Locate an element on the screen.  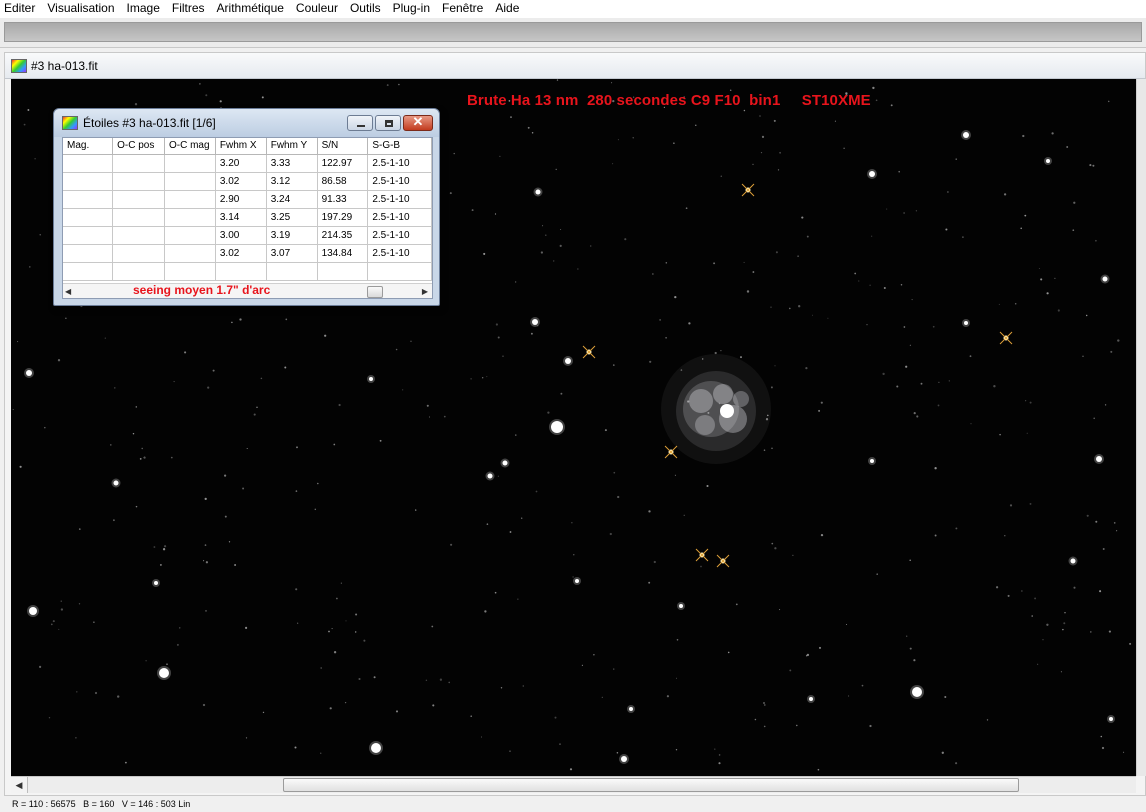
table-row: 3.02 3.07 134.84 2.5-1-10 is located at coordinates (247, 253).